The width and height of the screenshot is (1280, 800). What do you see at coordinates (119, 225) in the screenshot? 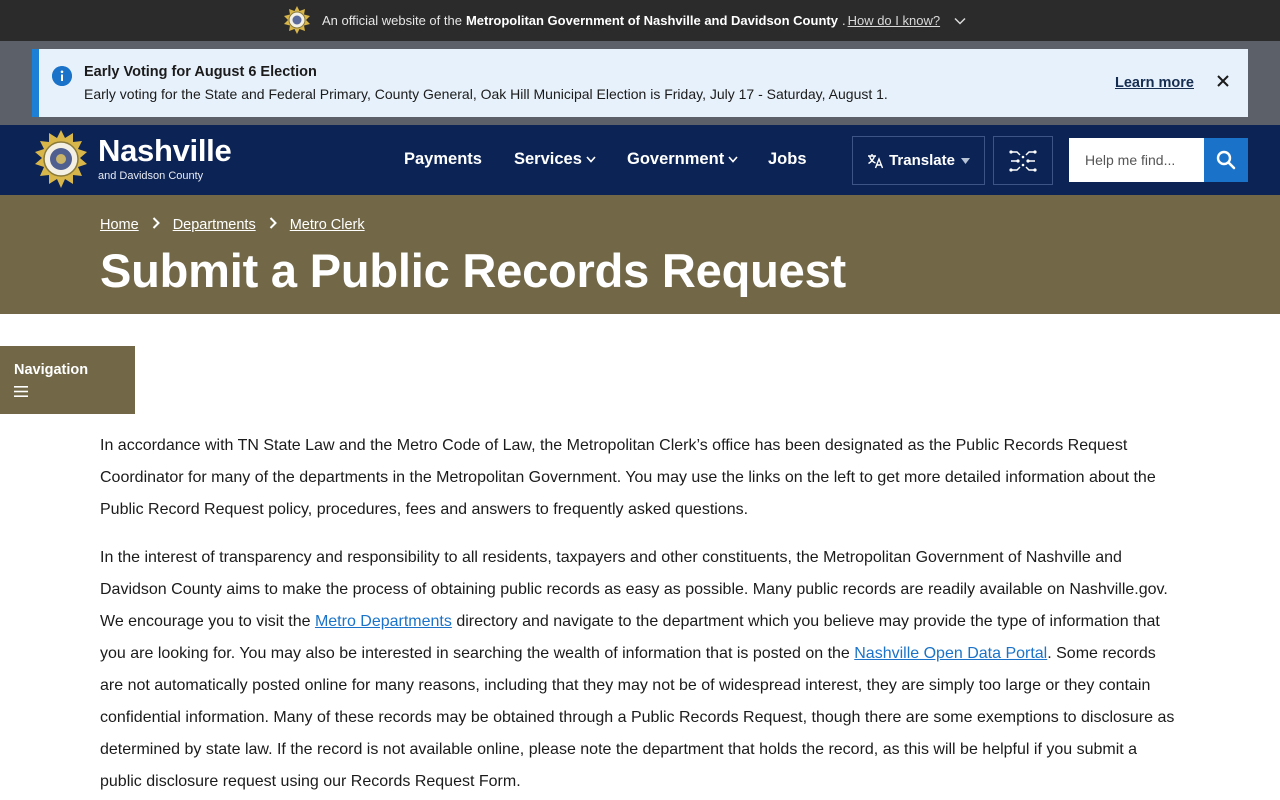
I see `breadcrumb-home: Home` at bounding box center [119, 225].